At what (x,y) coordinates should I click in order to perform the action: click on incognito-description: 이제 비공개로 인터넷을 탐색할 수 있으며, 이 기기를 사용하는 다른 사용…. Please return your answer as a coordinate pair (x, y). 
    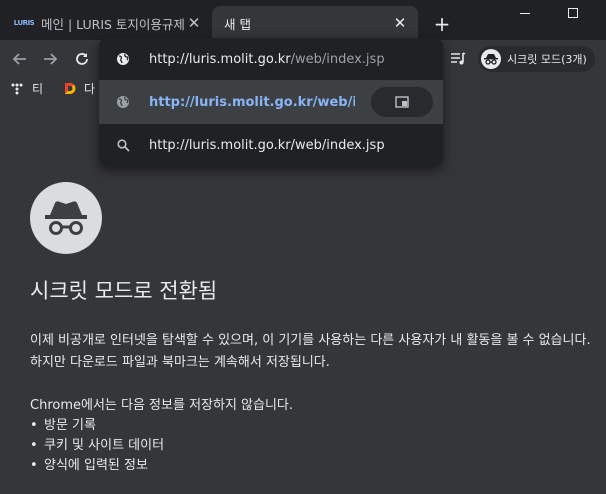
    Looking at the image, I should click on (310, 351).